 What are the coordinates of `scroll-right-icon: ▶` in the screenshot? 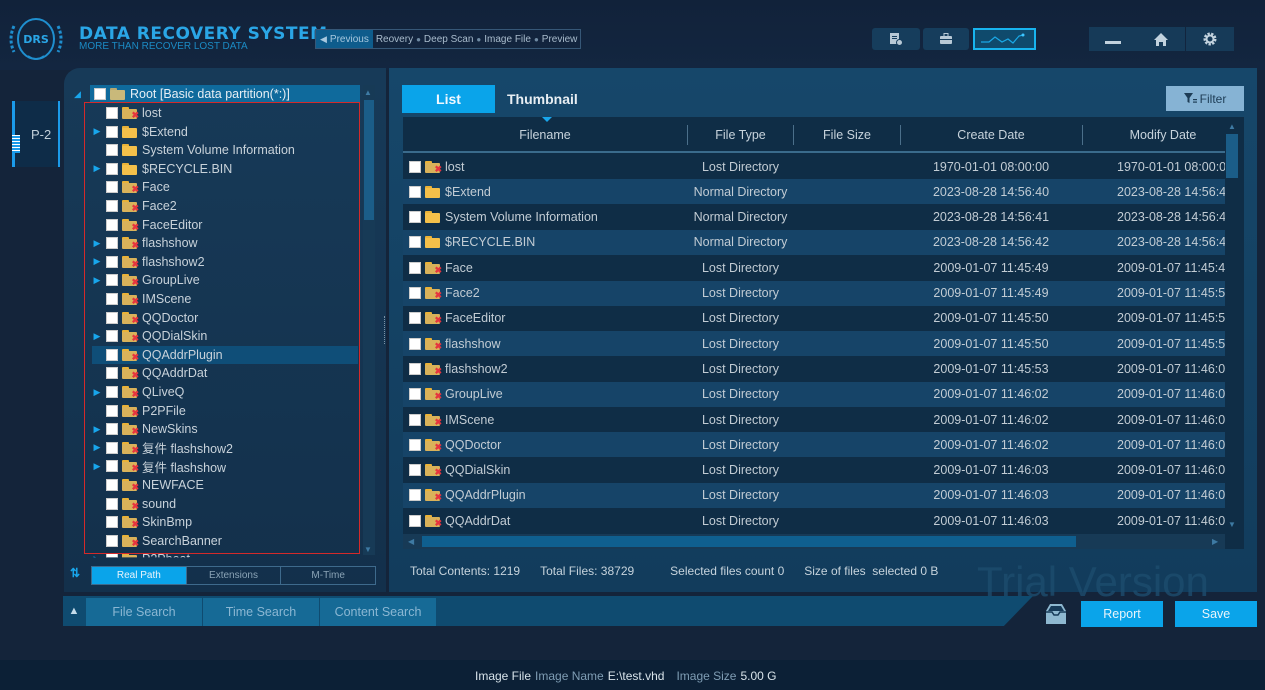 It's located at (1215, 541).